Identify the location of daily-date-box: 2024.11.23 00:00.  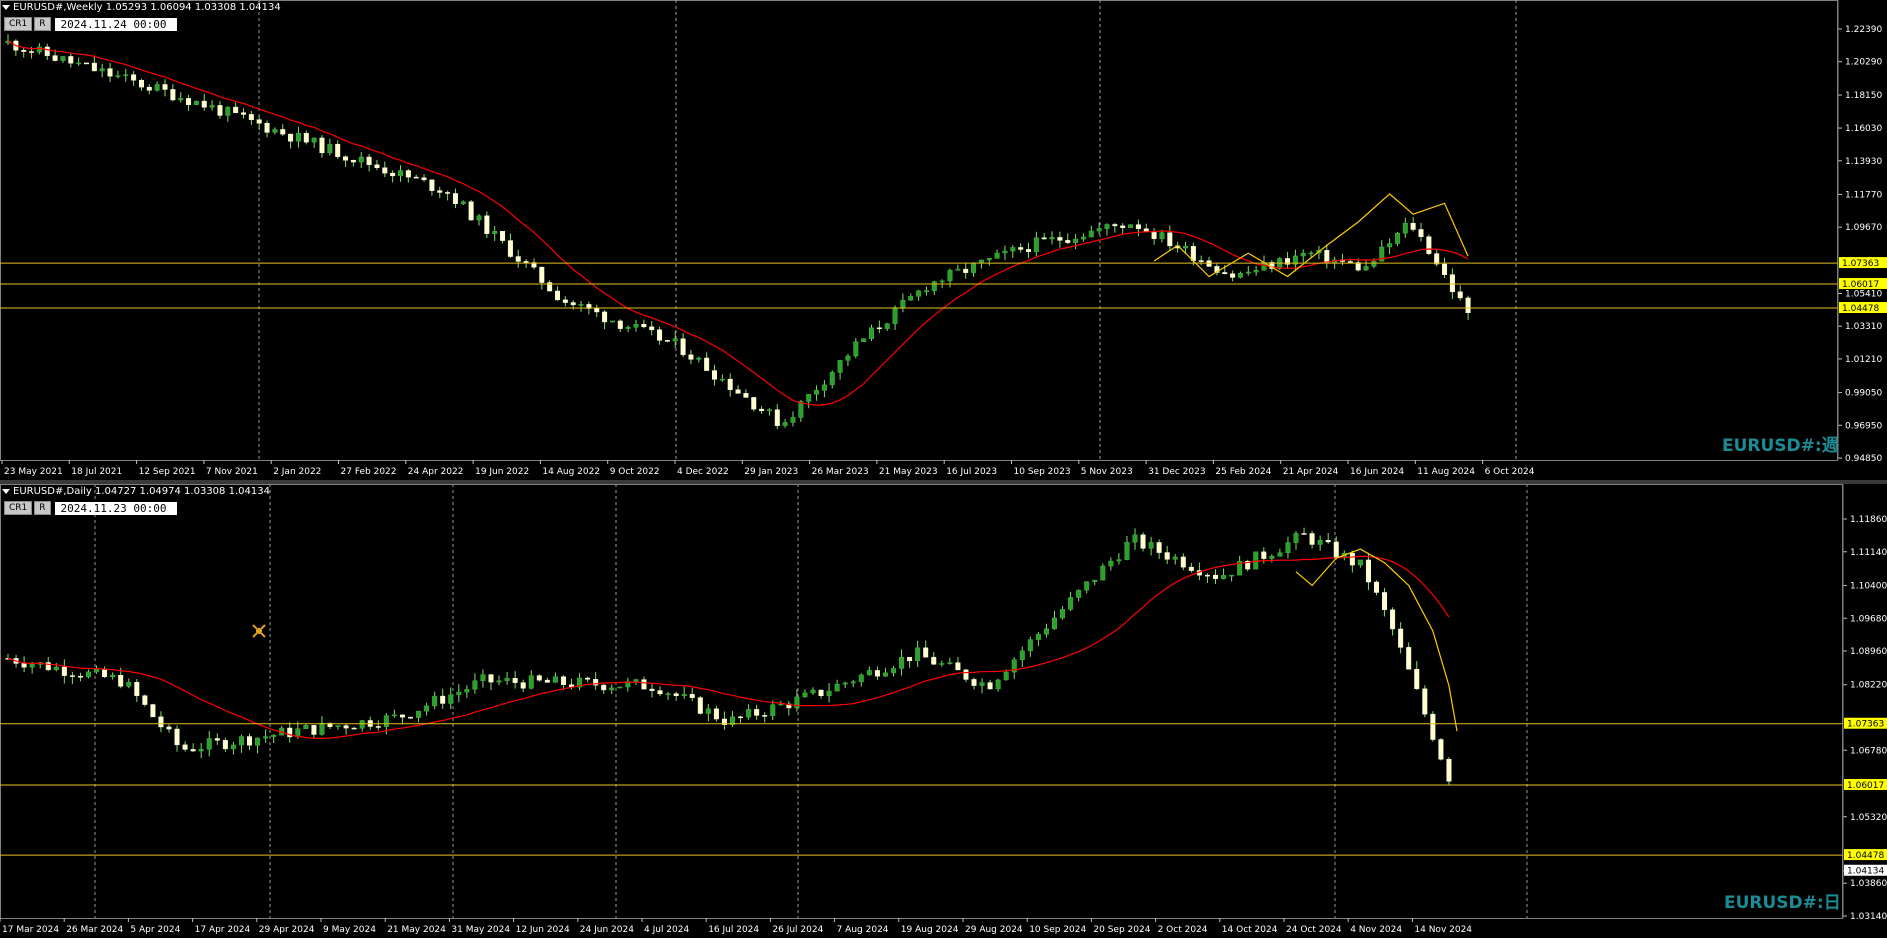
(115, 508).